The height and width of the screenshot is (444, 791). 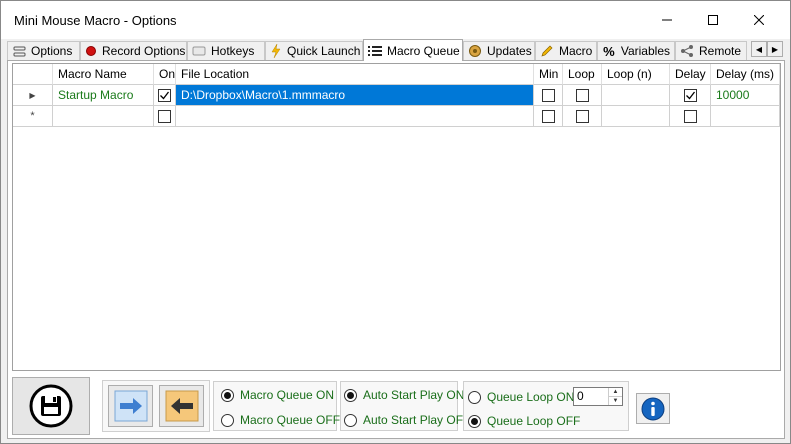 I want to click on tab-label: Record Options, so click(x=144, y=51).